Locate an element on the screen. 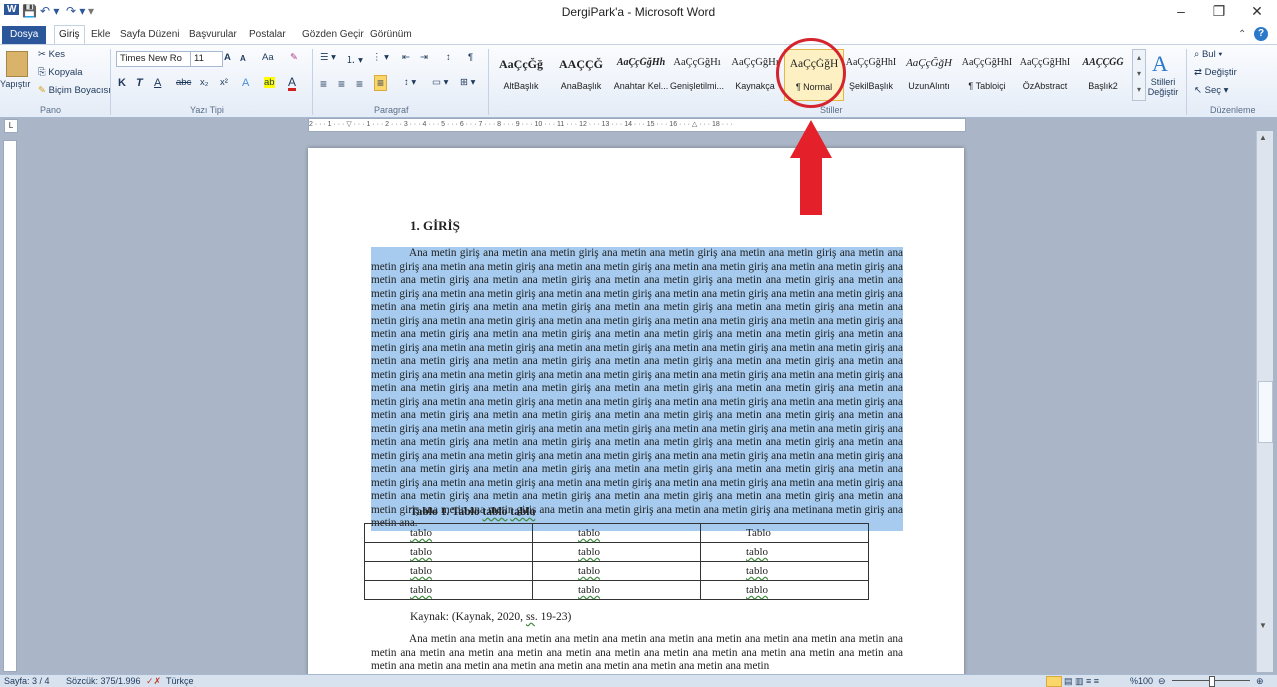 The image size is (1277, 687). tab-gorunum: Görünüm is located at coordinates (391, 35).